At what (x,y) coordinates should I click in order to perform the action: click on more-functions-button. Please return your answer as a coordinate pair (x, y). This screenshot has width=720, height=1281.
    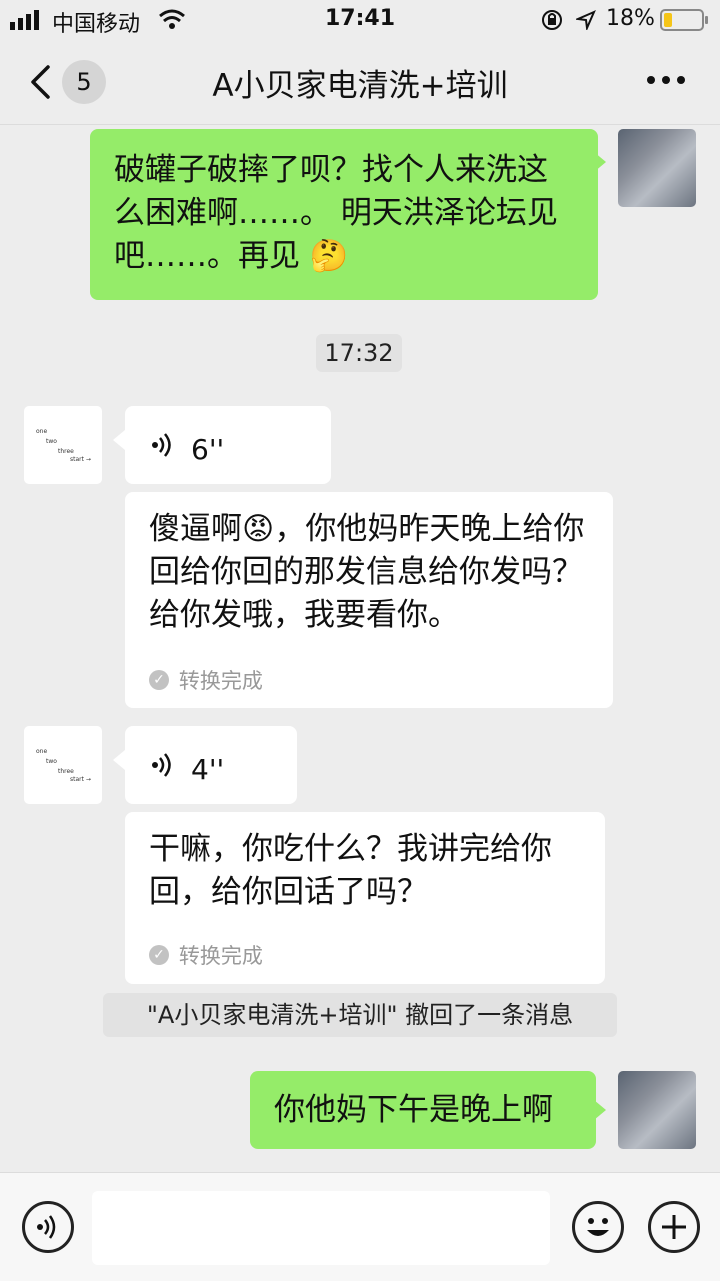
    Looking at the image, I should click on (674, 1227).